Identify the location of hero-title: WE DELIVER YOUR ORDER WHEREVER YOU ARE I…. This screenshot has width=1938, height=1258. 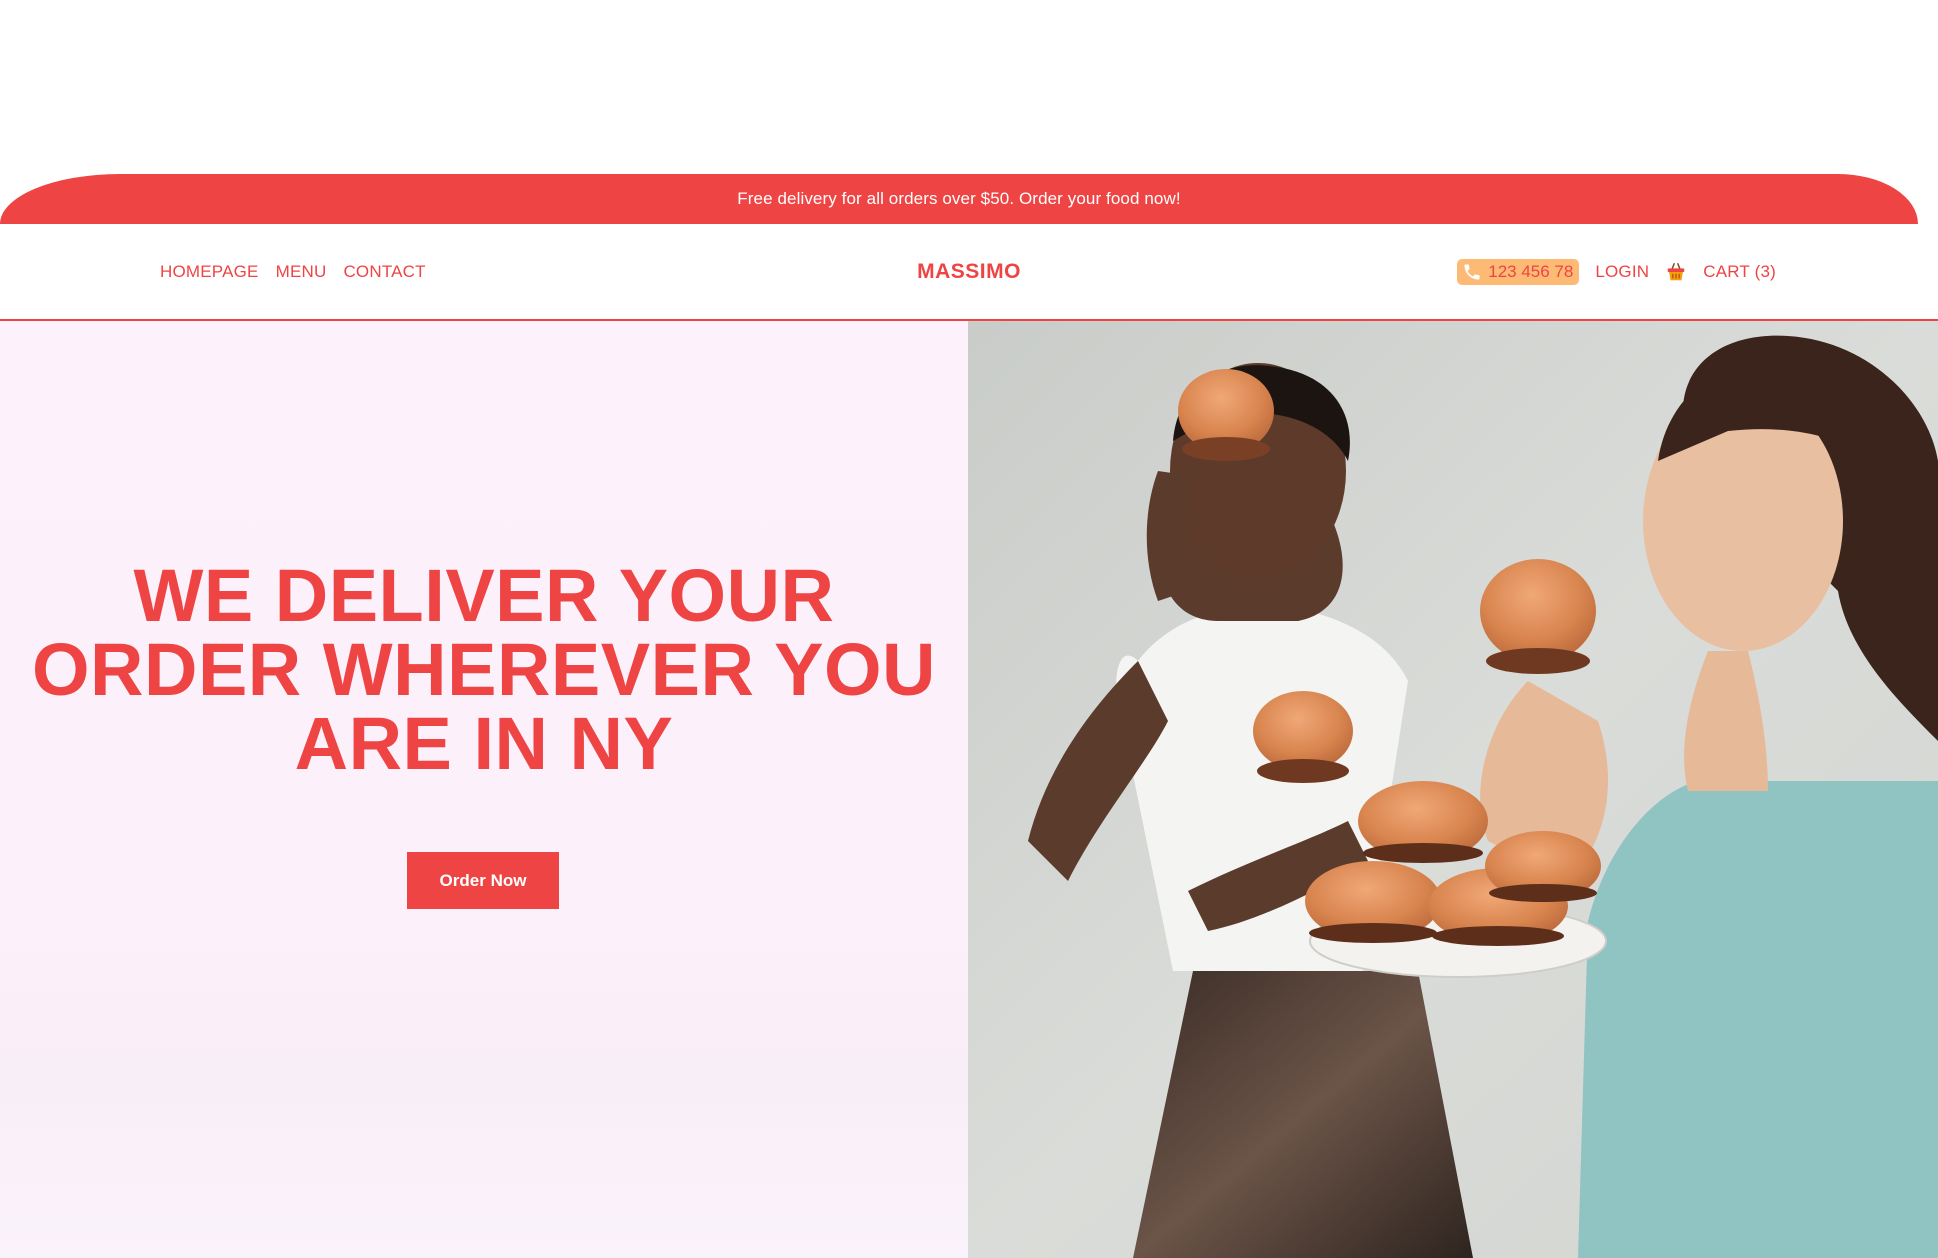
(484, 669).